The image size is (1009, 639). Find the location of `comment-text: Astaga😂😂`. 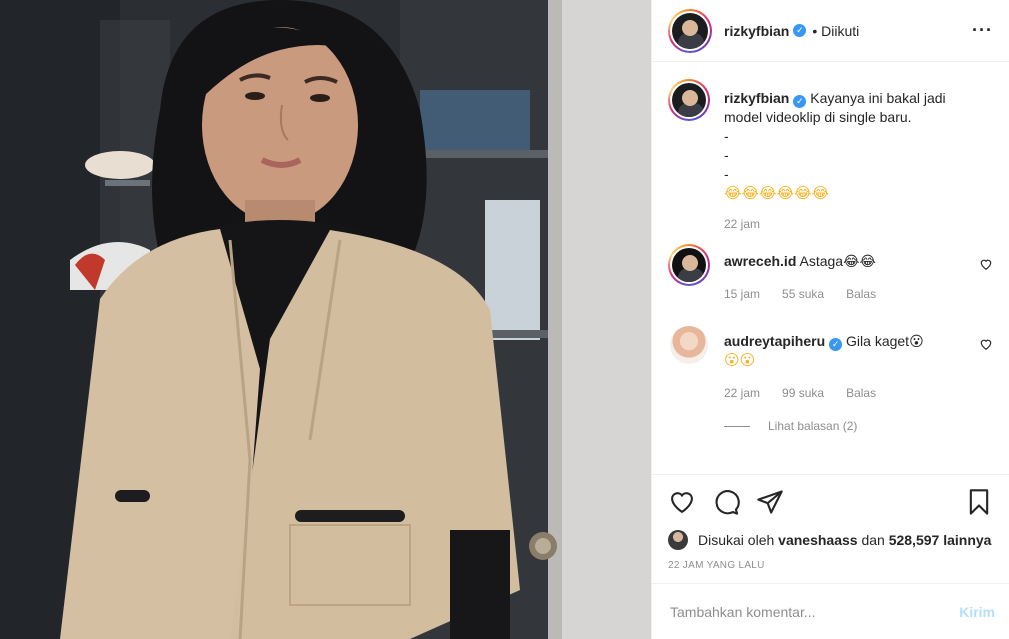

comment-text: Astaga😂😂 is located at coordinates (837, 261).